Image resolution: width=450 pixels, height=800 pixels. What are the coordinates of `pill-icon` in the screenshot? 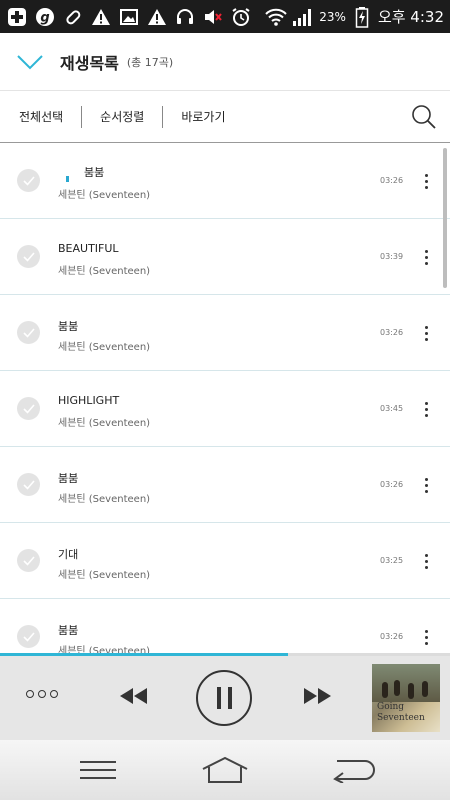 It's located at (73, 17).